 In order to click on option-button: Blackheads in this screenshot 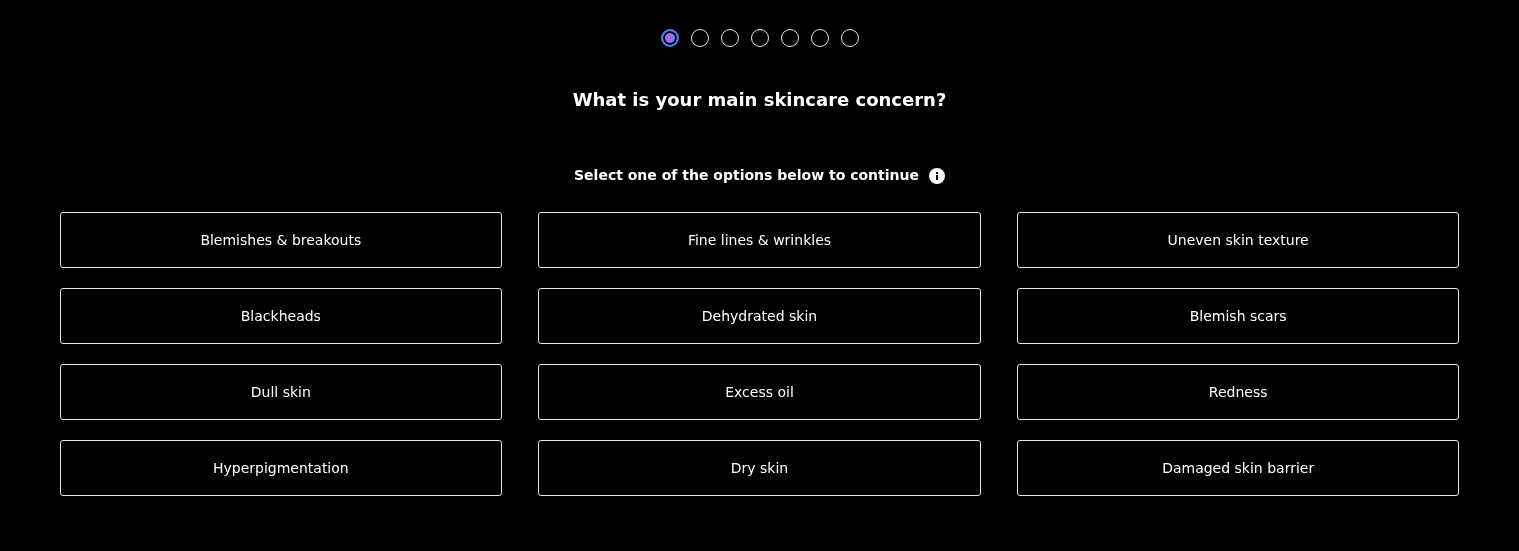, I will do `click(281, 316)`.